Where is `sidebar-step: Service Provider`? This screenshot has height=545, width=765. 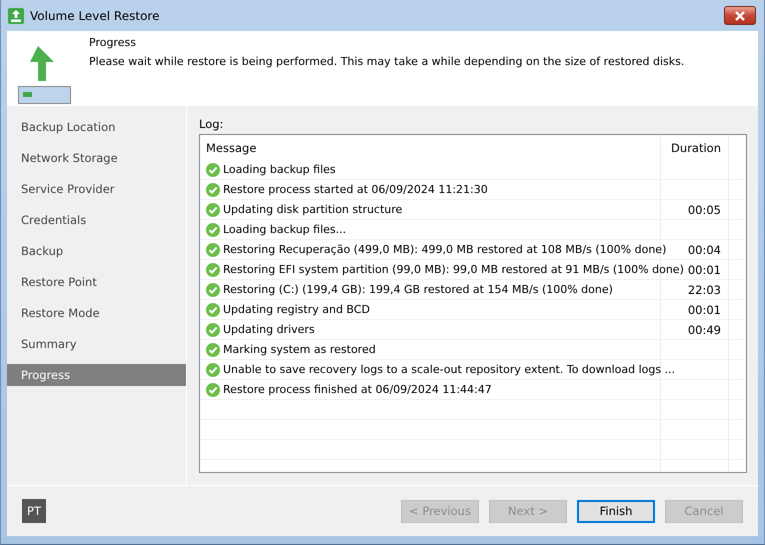 sidebar-step: Service Provider is located at coordinates (96, 189).